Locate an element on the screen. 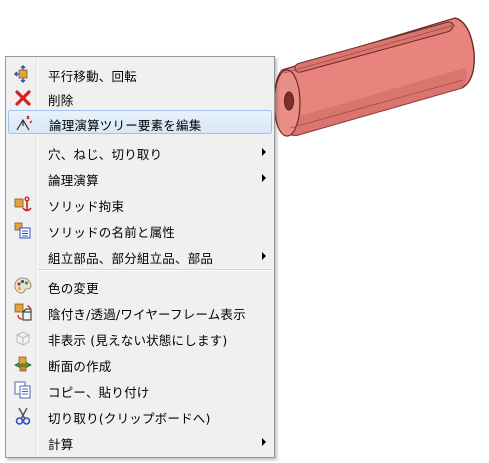  display-mode-icon is located at coordinates (23, 312).